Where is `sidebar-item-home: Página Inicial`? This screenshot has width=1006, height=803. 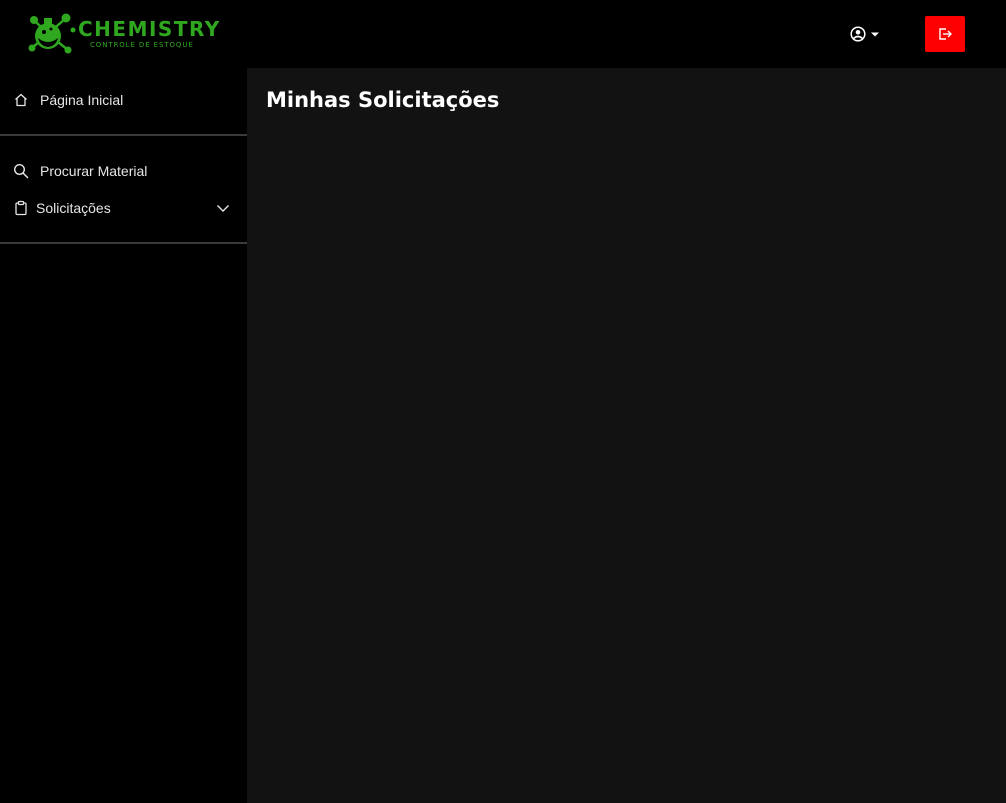
sidebar-item-home: Página Inicial is located at coordinates (123, 100).